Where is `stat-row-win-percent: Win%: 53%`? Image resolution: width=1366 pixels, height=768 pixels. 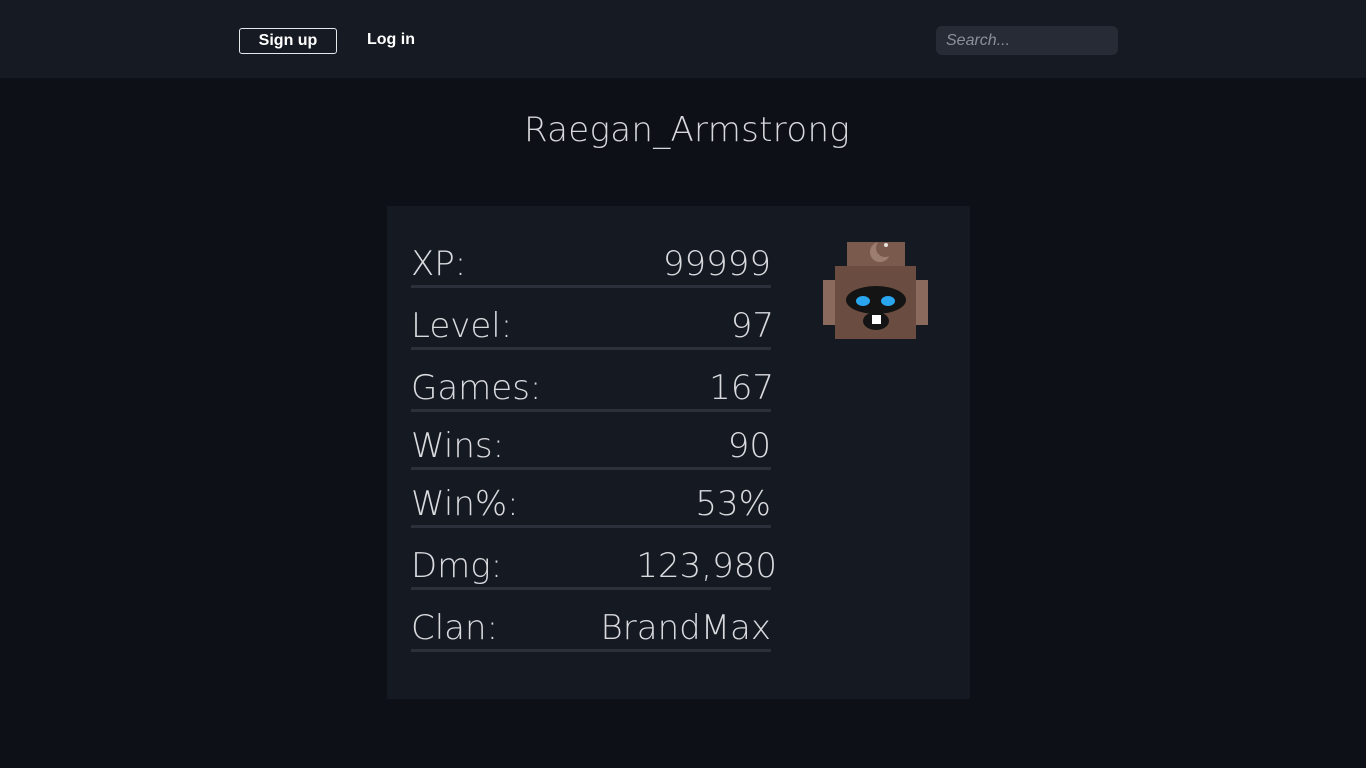 stat-row-win-percent: Win%: 53% is located at coordinates (591, 506).